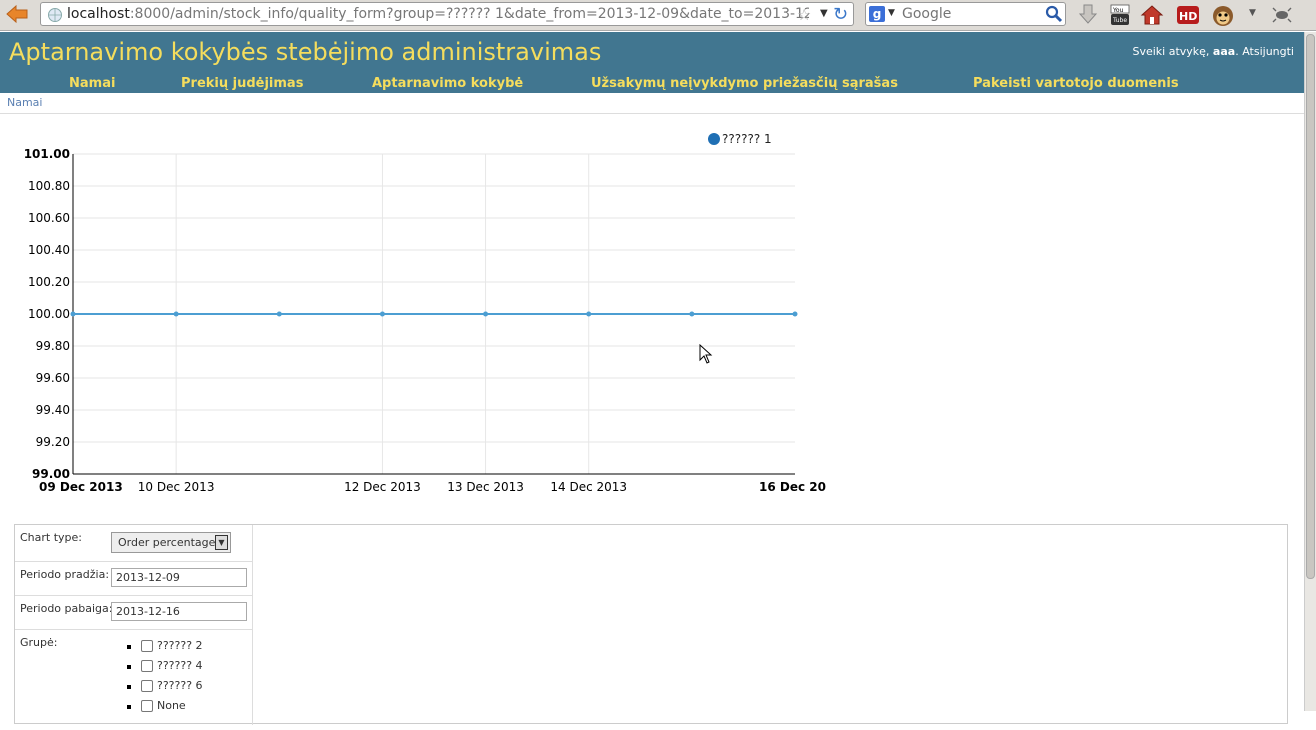 The width and height of the screenshot is (1316, 730). What do you see at coordinates (1076, 83) in the screenshot?
I see `nav-change-user-data: Pakeisti vartotojo duomenis` at bounding box center [1076, 83].